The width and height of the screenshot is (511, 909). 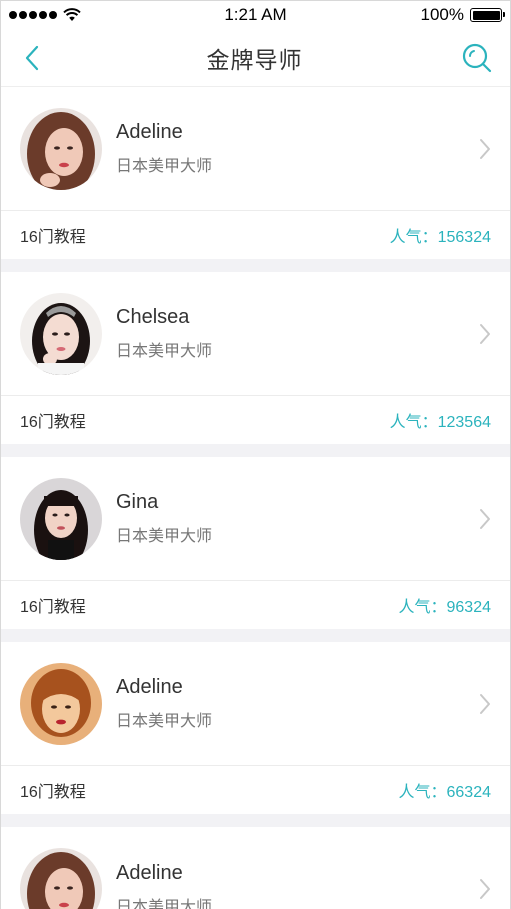 I want to click on wifi-icon, so click(x=72, y=14).